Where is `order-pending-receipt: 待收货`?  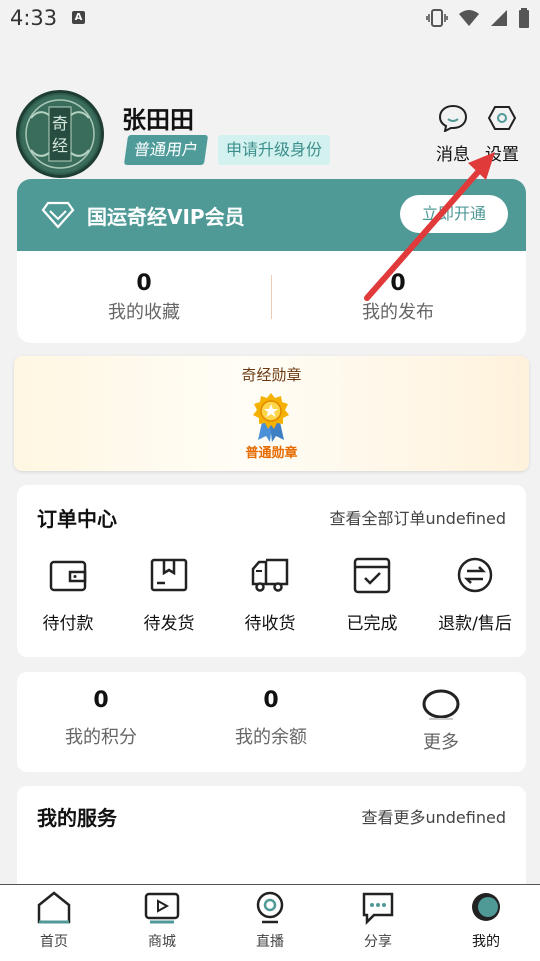 order-pending-receipt: 待收货 is located at coordinates (270, 594).